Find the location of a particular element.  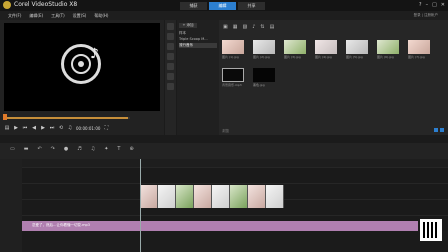

repeat-icon: ⟲ is located at coordinates (61, 128).